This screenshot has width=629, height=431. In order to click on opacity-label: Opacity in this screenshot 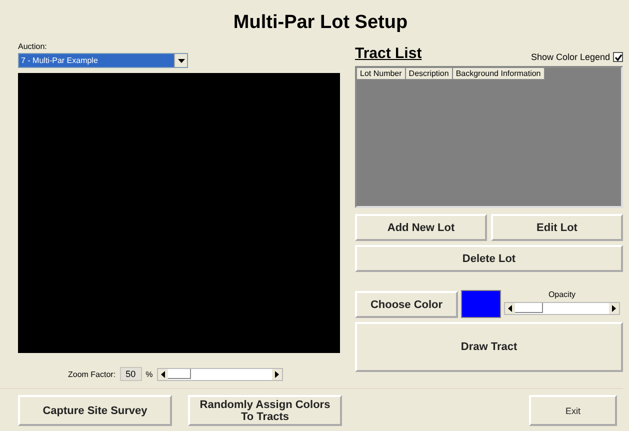, I will do `click(562, 294)`.